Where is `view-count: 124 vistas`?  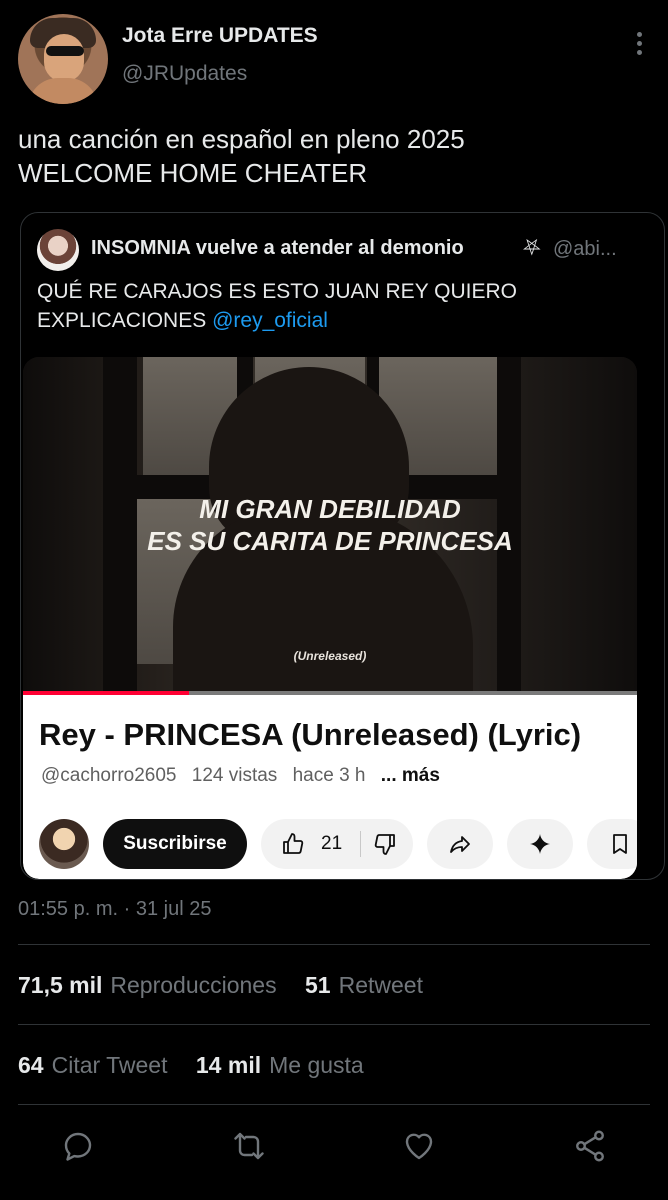 view-count: 124 vistas is located at coordinates (234, 775).